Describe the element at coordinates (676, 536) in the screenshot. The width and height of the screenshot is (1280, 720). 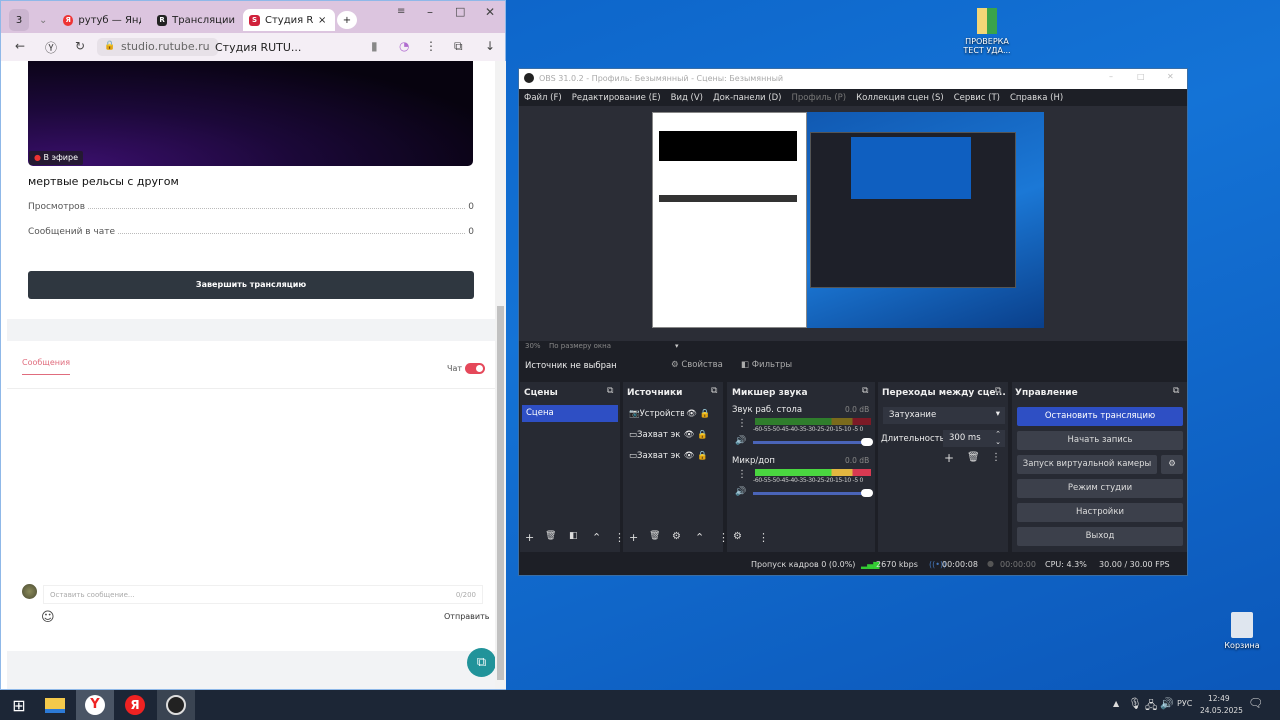
I see `gear-icon: ⚙` at that location.